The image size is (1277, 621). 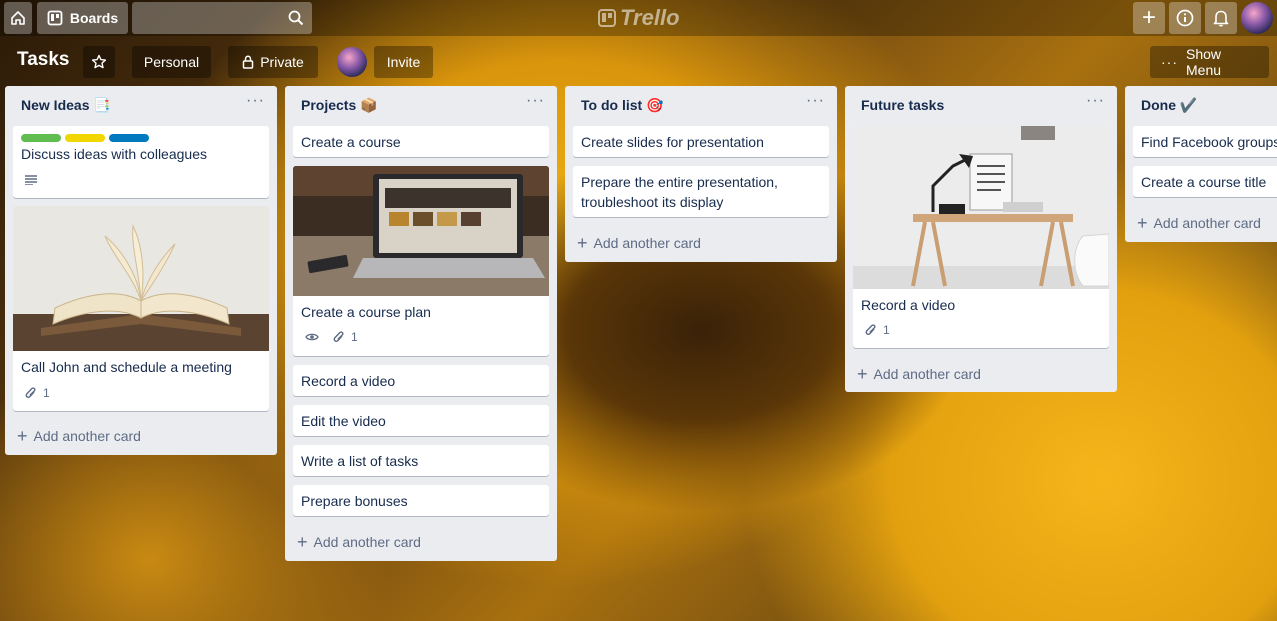 I want to click on card-cover-laptop, so click(x=421, y=231).